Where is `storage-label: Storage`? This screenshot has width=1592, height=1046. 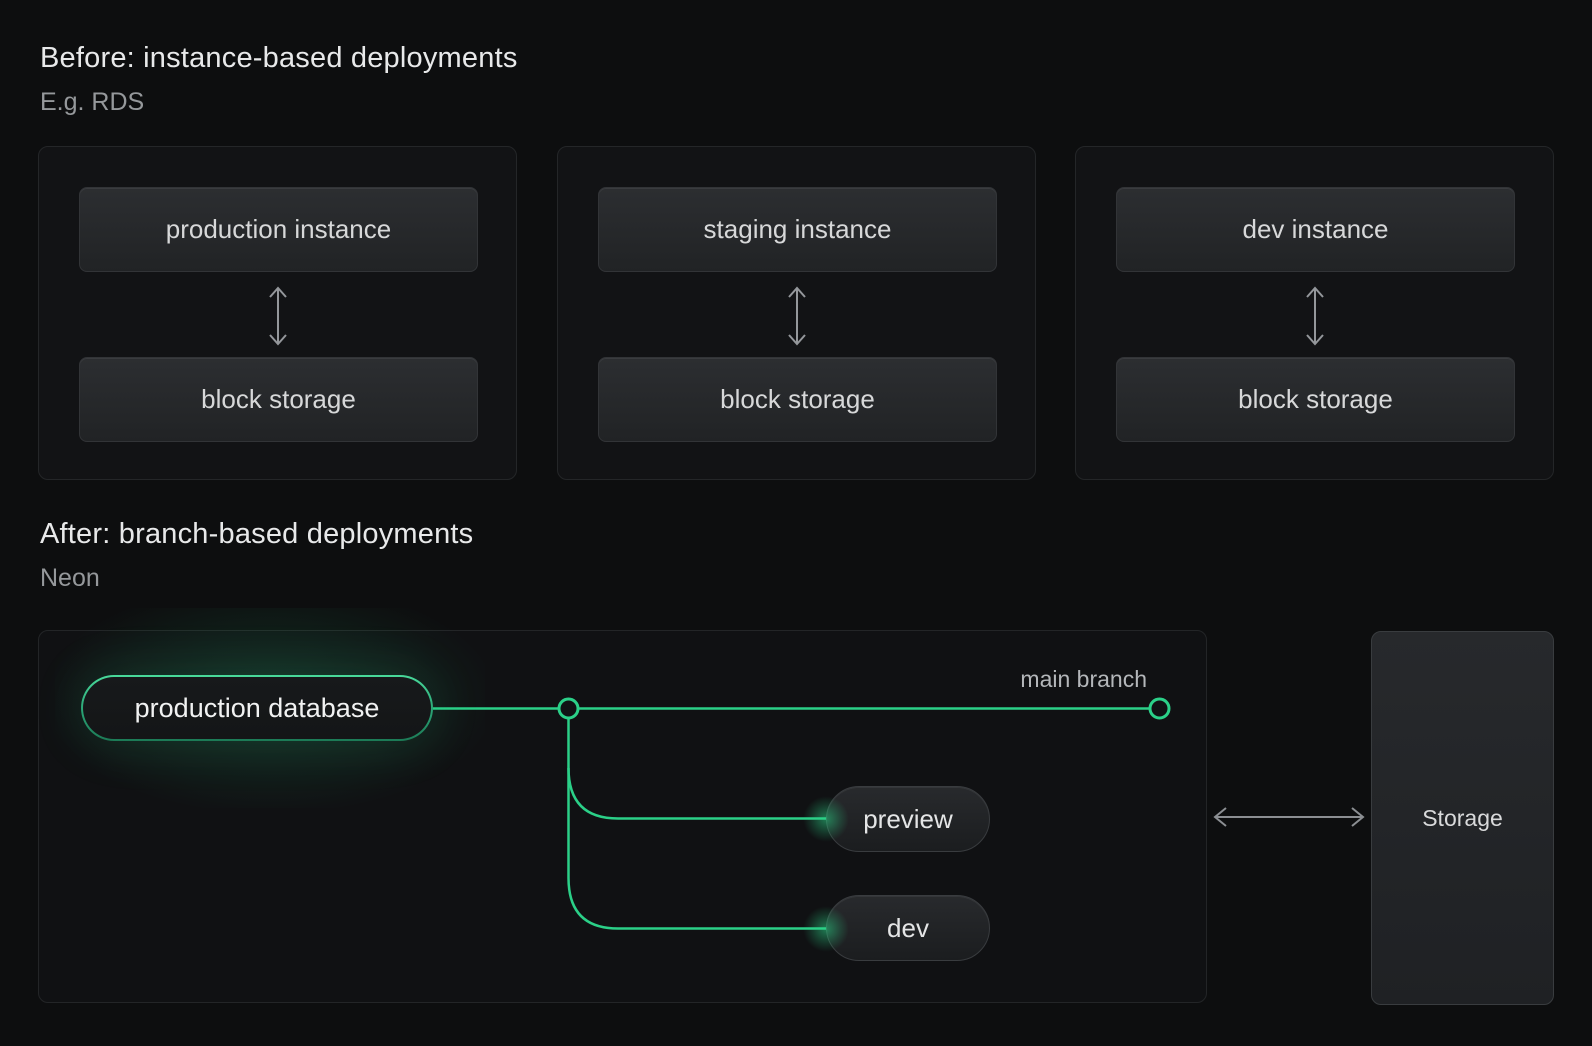 storage-label: Storage is located at coordinates (1462, 817).